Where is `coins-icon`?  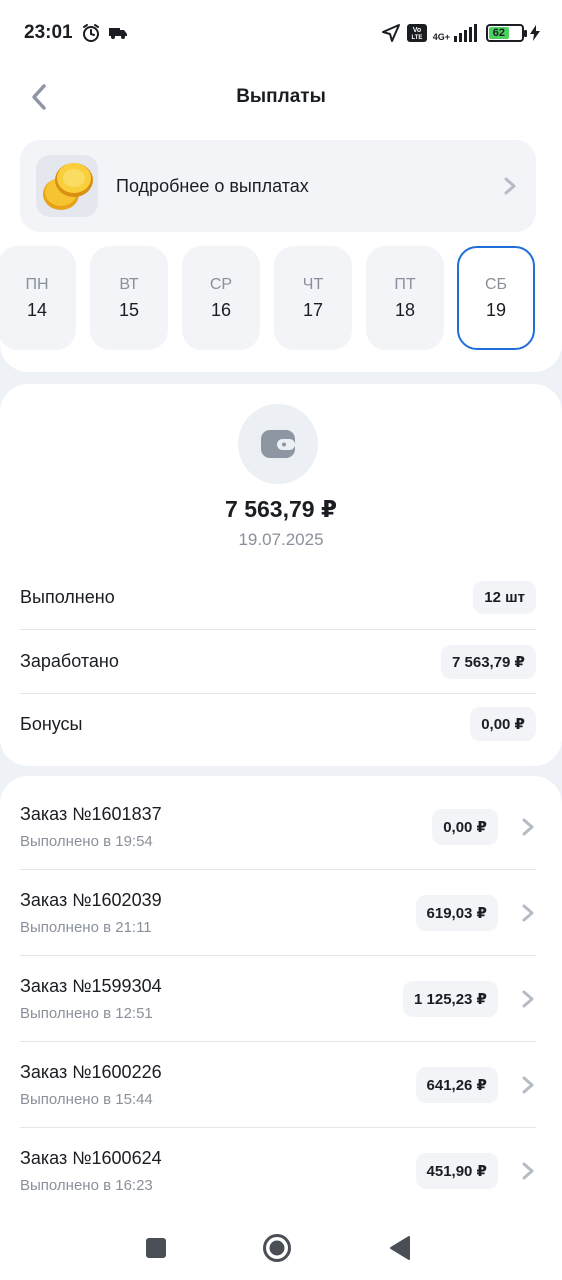 coins-icon is located at coordinates (67, 186).